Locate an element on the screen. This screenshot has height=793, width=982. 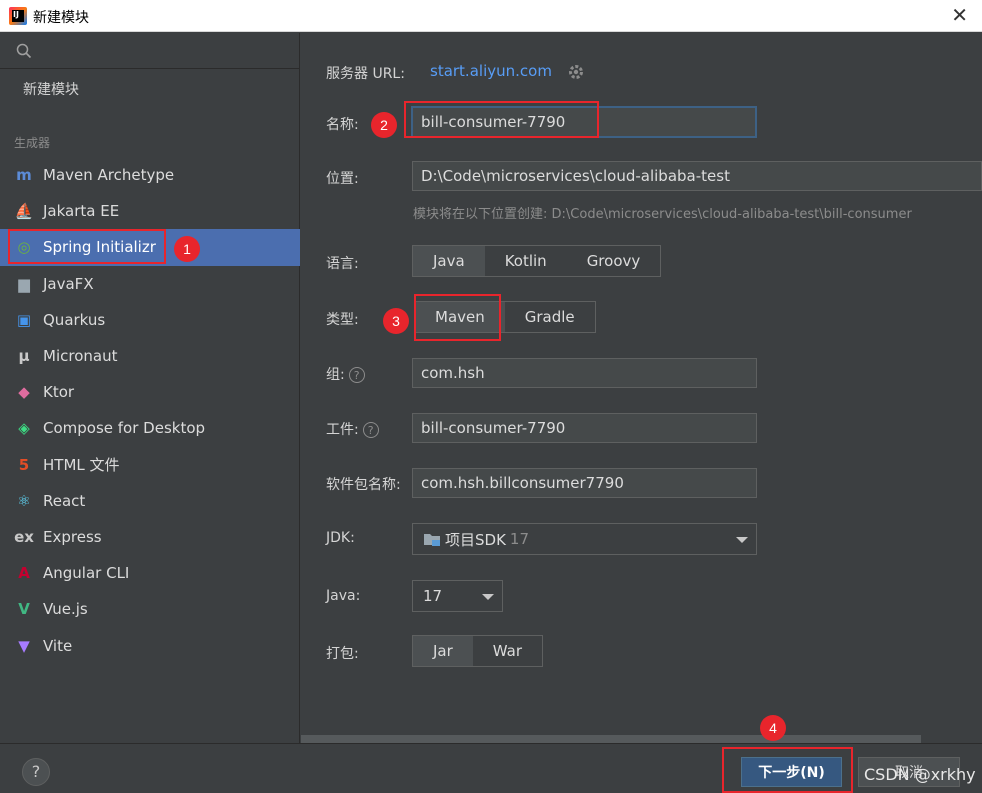
sidebar-item-label: Quarkus is located at coordinates (74, 319).